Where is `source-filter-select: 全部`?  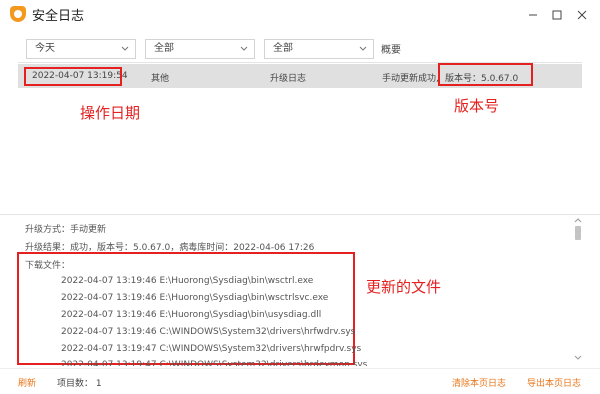 source-filter-select: 全部 is located at coordinates (319, 49).